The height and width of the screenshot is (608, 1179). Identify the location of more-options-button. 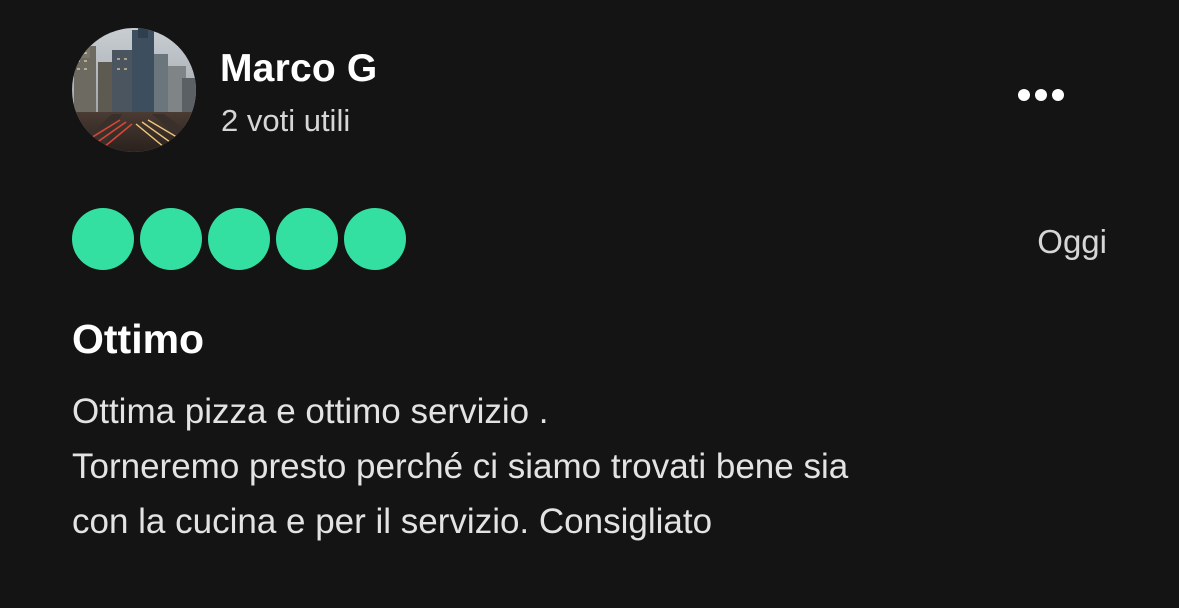
(1041, 95).